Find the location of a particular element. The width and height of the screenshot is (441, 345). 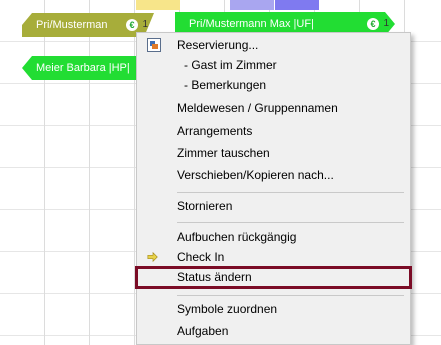

booking-label: Pri/Mustermann Max |UF| is located at coordinates (251, 24).